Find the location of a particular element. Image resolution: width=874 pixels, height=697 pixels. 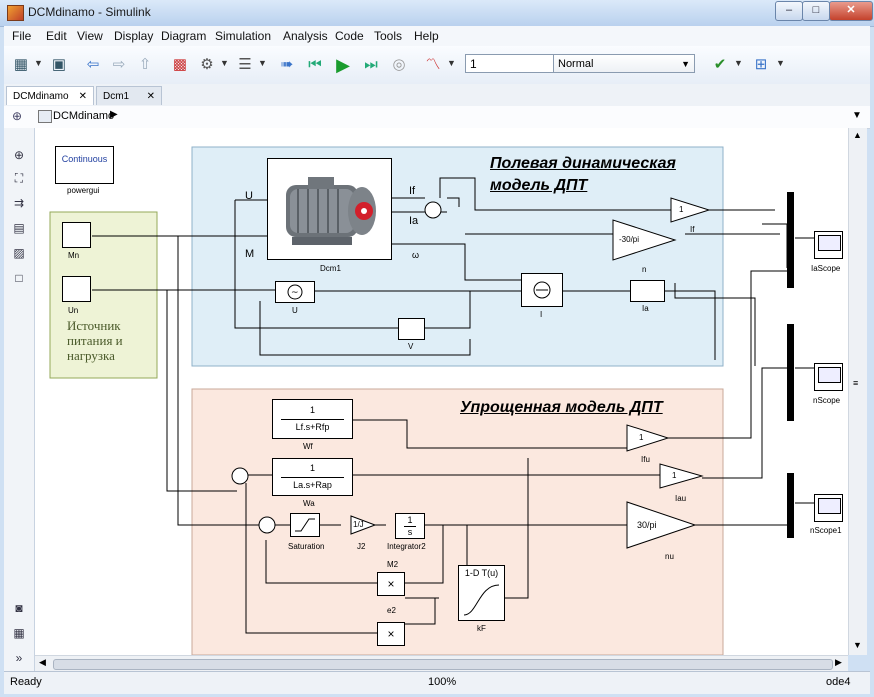

scroll-right-icon: ▶ is located at coordinates (838, 662).